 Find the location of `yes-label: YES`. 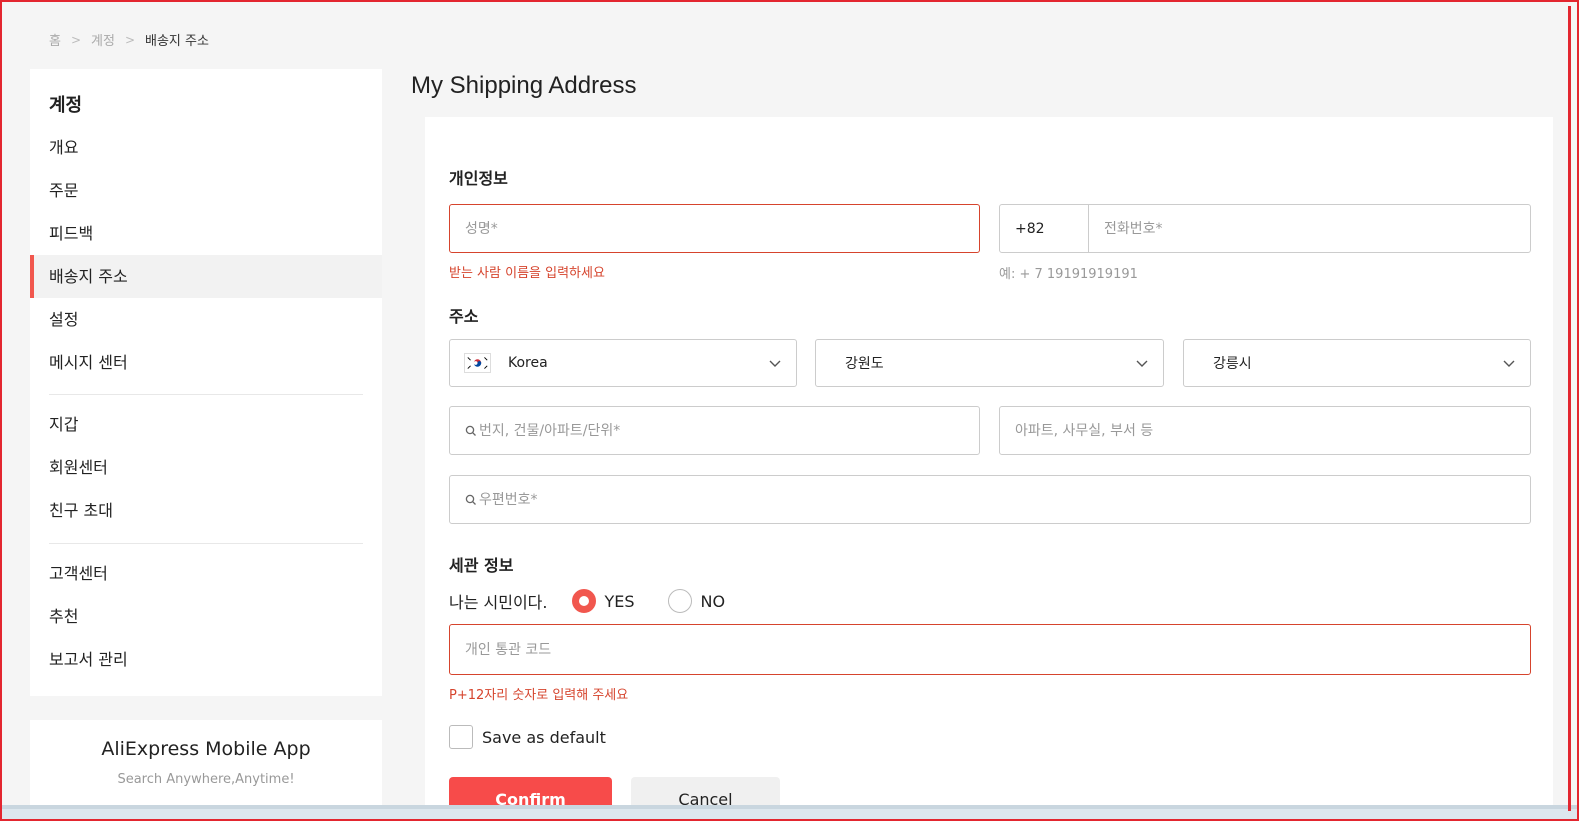

yes-label: YES is located at coordinates (620, 601).